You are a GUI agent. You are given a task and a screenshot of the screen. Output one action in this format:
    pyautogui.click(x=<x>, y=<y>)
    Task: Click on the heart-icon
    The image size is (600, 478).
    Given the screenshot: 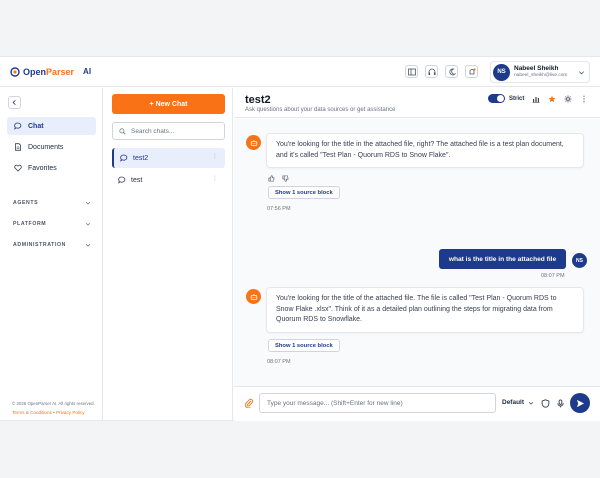 What is the action you would take?
    pyautogui.click(x=18, y=168)
    